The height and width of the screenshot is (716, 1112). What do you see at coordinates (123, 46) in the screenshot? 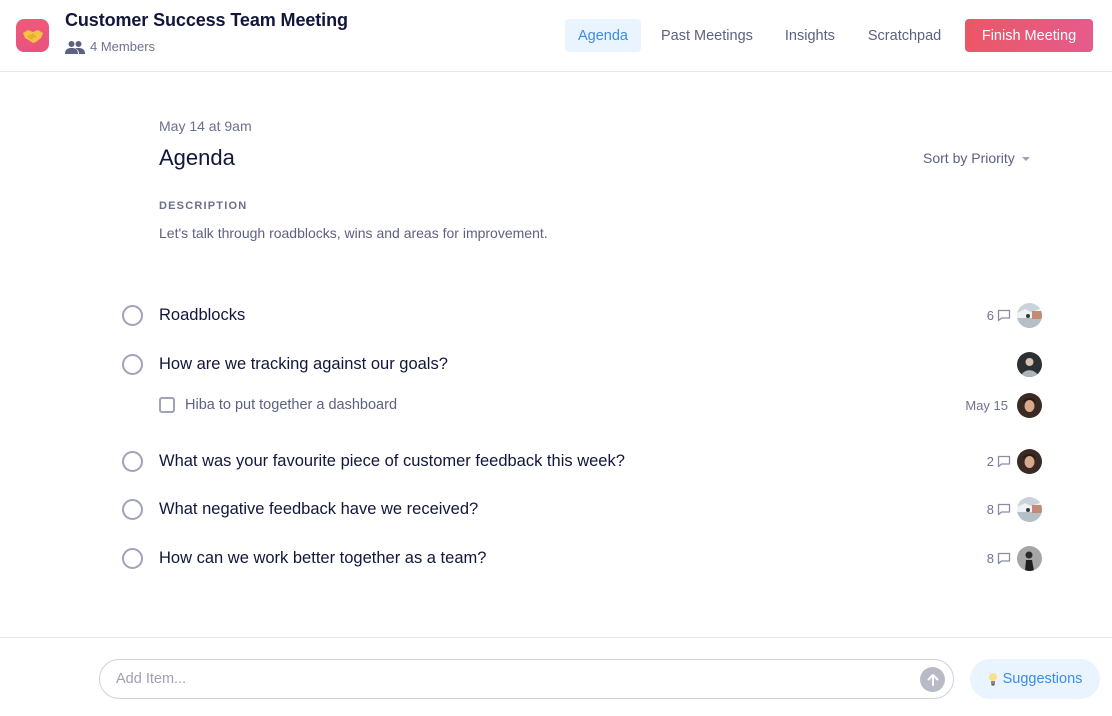
I see `members-label: 4 Members` at bounding box center [123, 46].